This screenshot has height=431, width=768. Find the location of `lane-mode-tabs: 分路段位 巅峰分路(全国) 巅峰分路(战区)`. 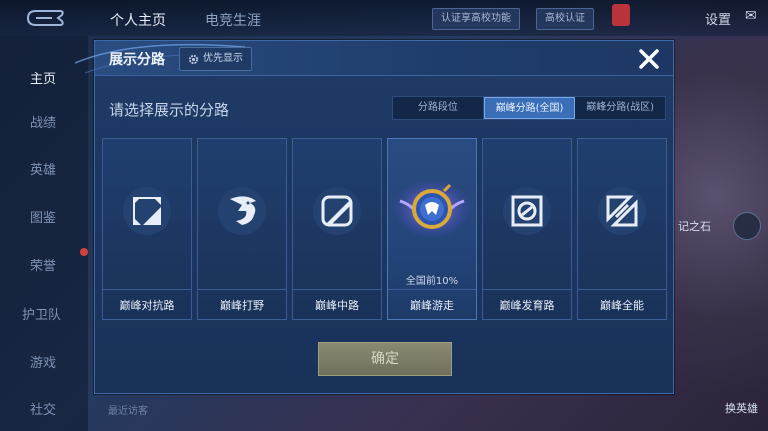

lane-mode-tabs: 分路段位 巅峰分路(全国) 巅峰分路(战区) is located at coordinates (529, 108).